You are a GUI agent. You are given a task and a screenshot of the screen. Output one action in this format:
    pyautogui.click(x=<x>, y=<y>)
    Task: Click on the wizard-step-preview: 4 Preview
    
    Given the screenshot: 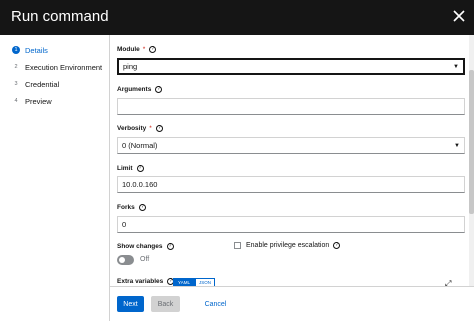 What is the action you would take?
    pyautogui.click(x=32, y=101)
    